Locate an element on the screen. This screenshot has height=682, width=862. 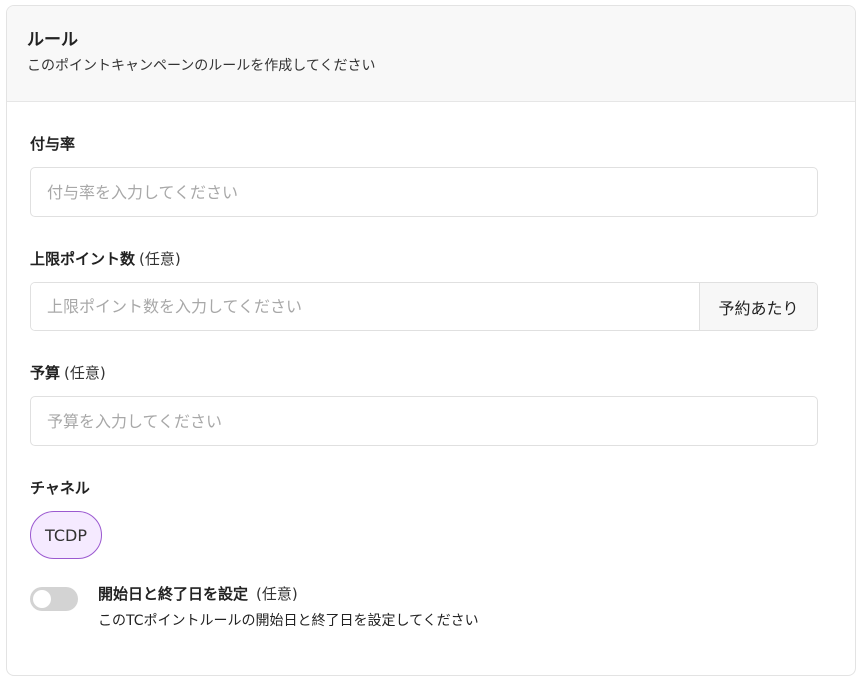
budget-label: 予算 (任意) is located at coordinates (68, 373).